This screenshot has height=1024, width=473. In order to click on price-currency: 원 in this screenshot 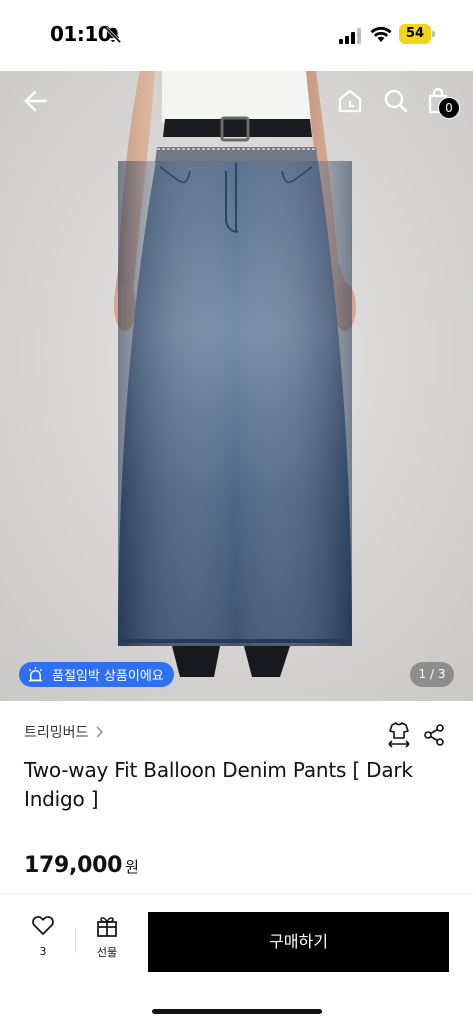, I will do `click(132, 867)`.